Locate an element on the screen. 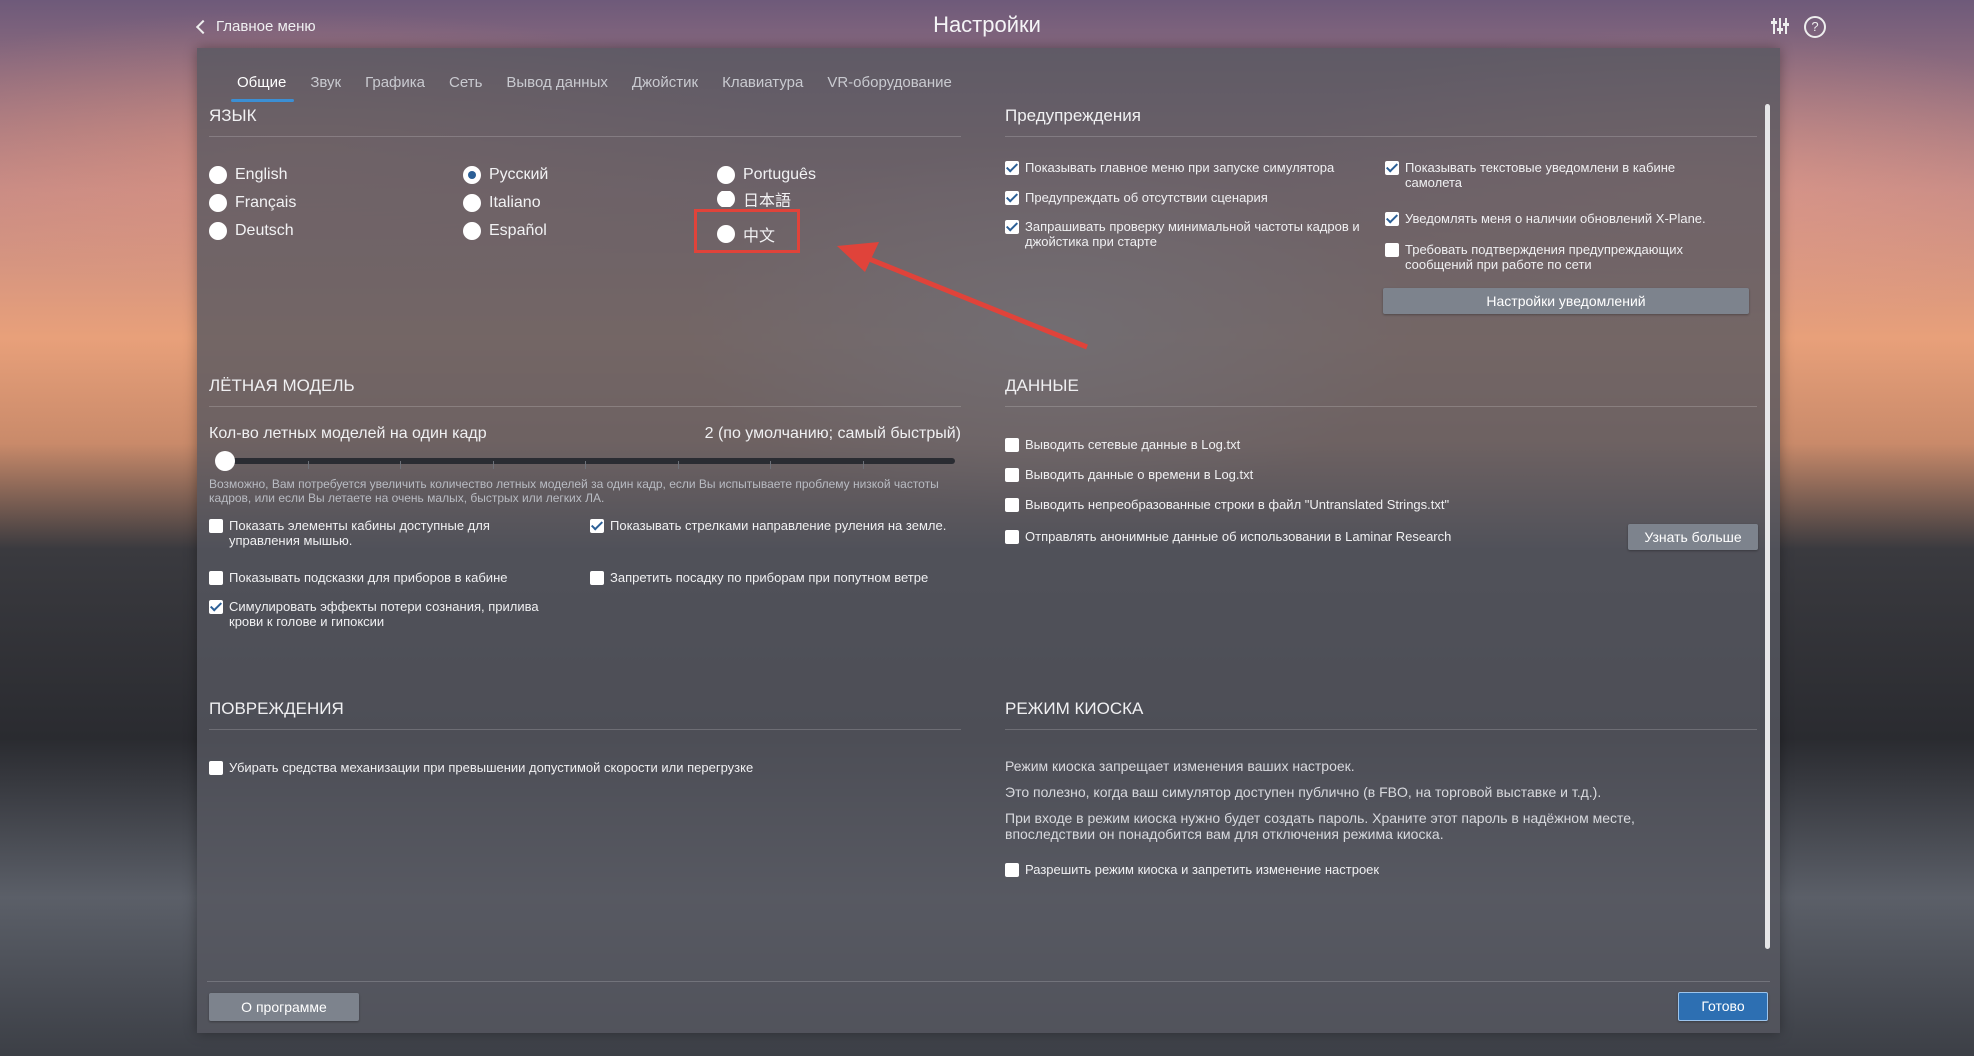 The image size is (1974, 1056). slider-value: 2 (по умолчанию; самый быстрый) is located at coordinates (832, 433).